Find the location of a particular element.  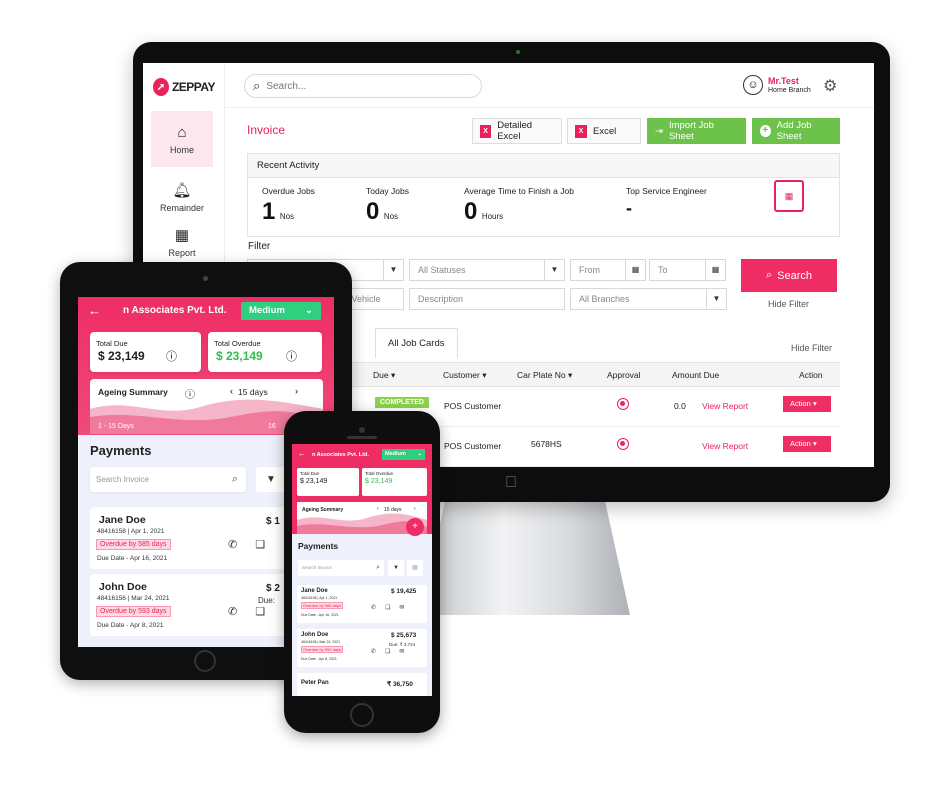

sidebar-item-home: ⌂ Home is located at coordinates (182, 139).